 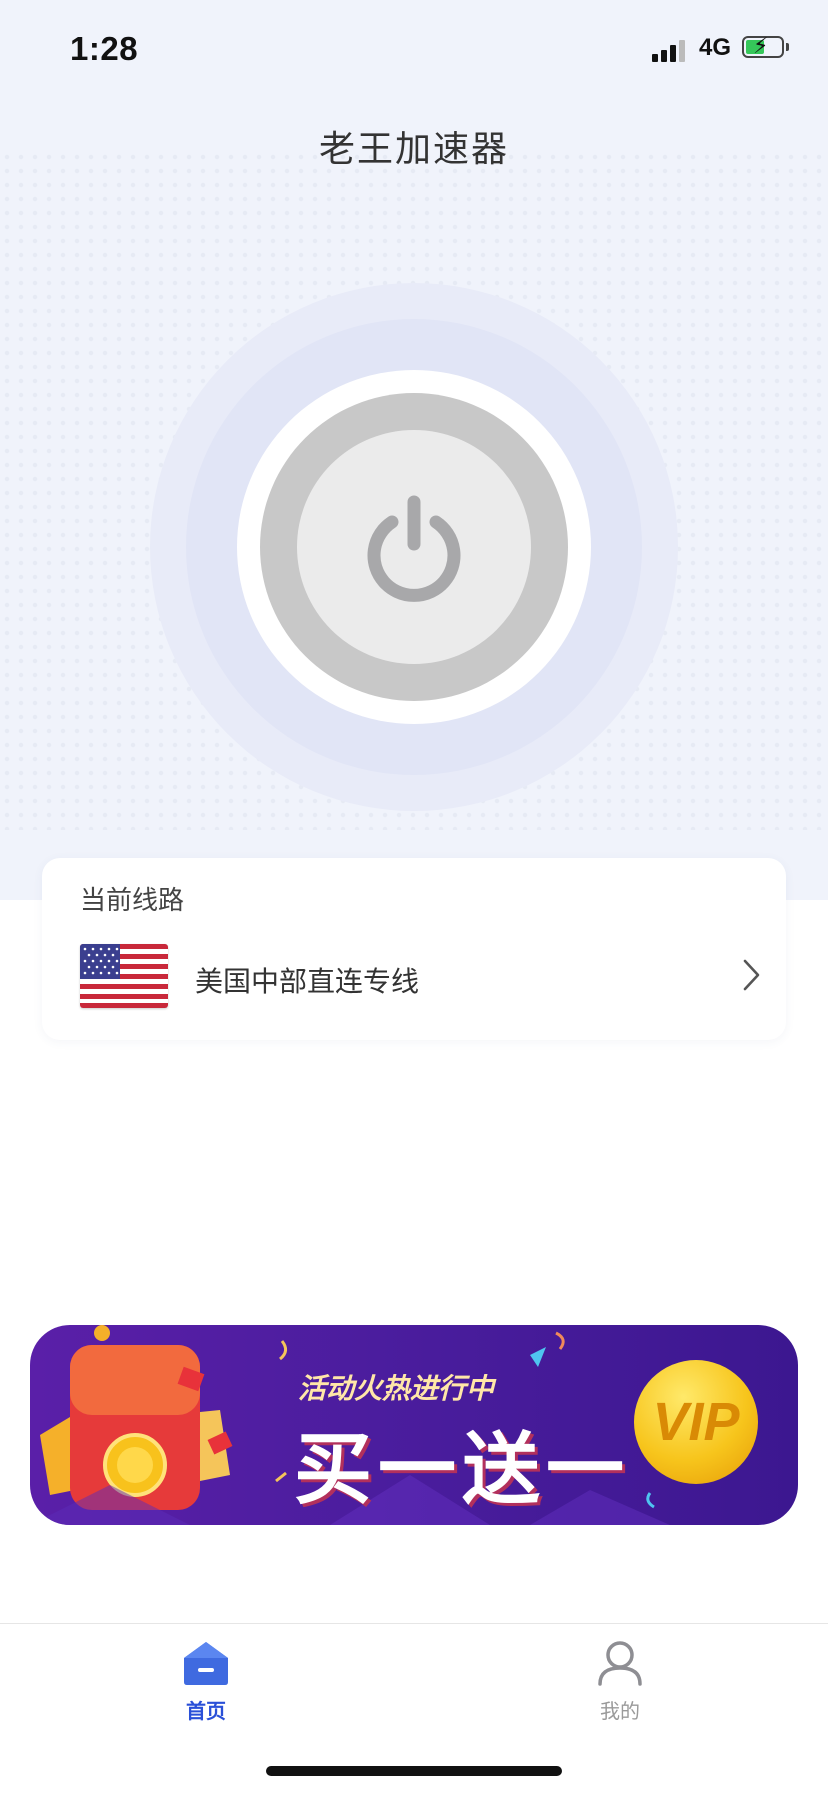 What do you see at coordinates (715, 47) in the screenshot?
I see `network-type: 4G` at bounding box center [715, 47].